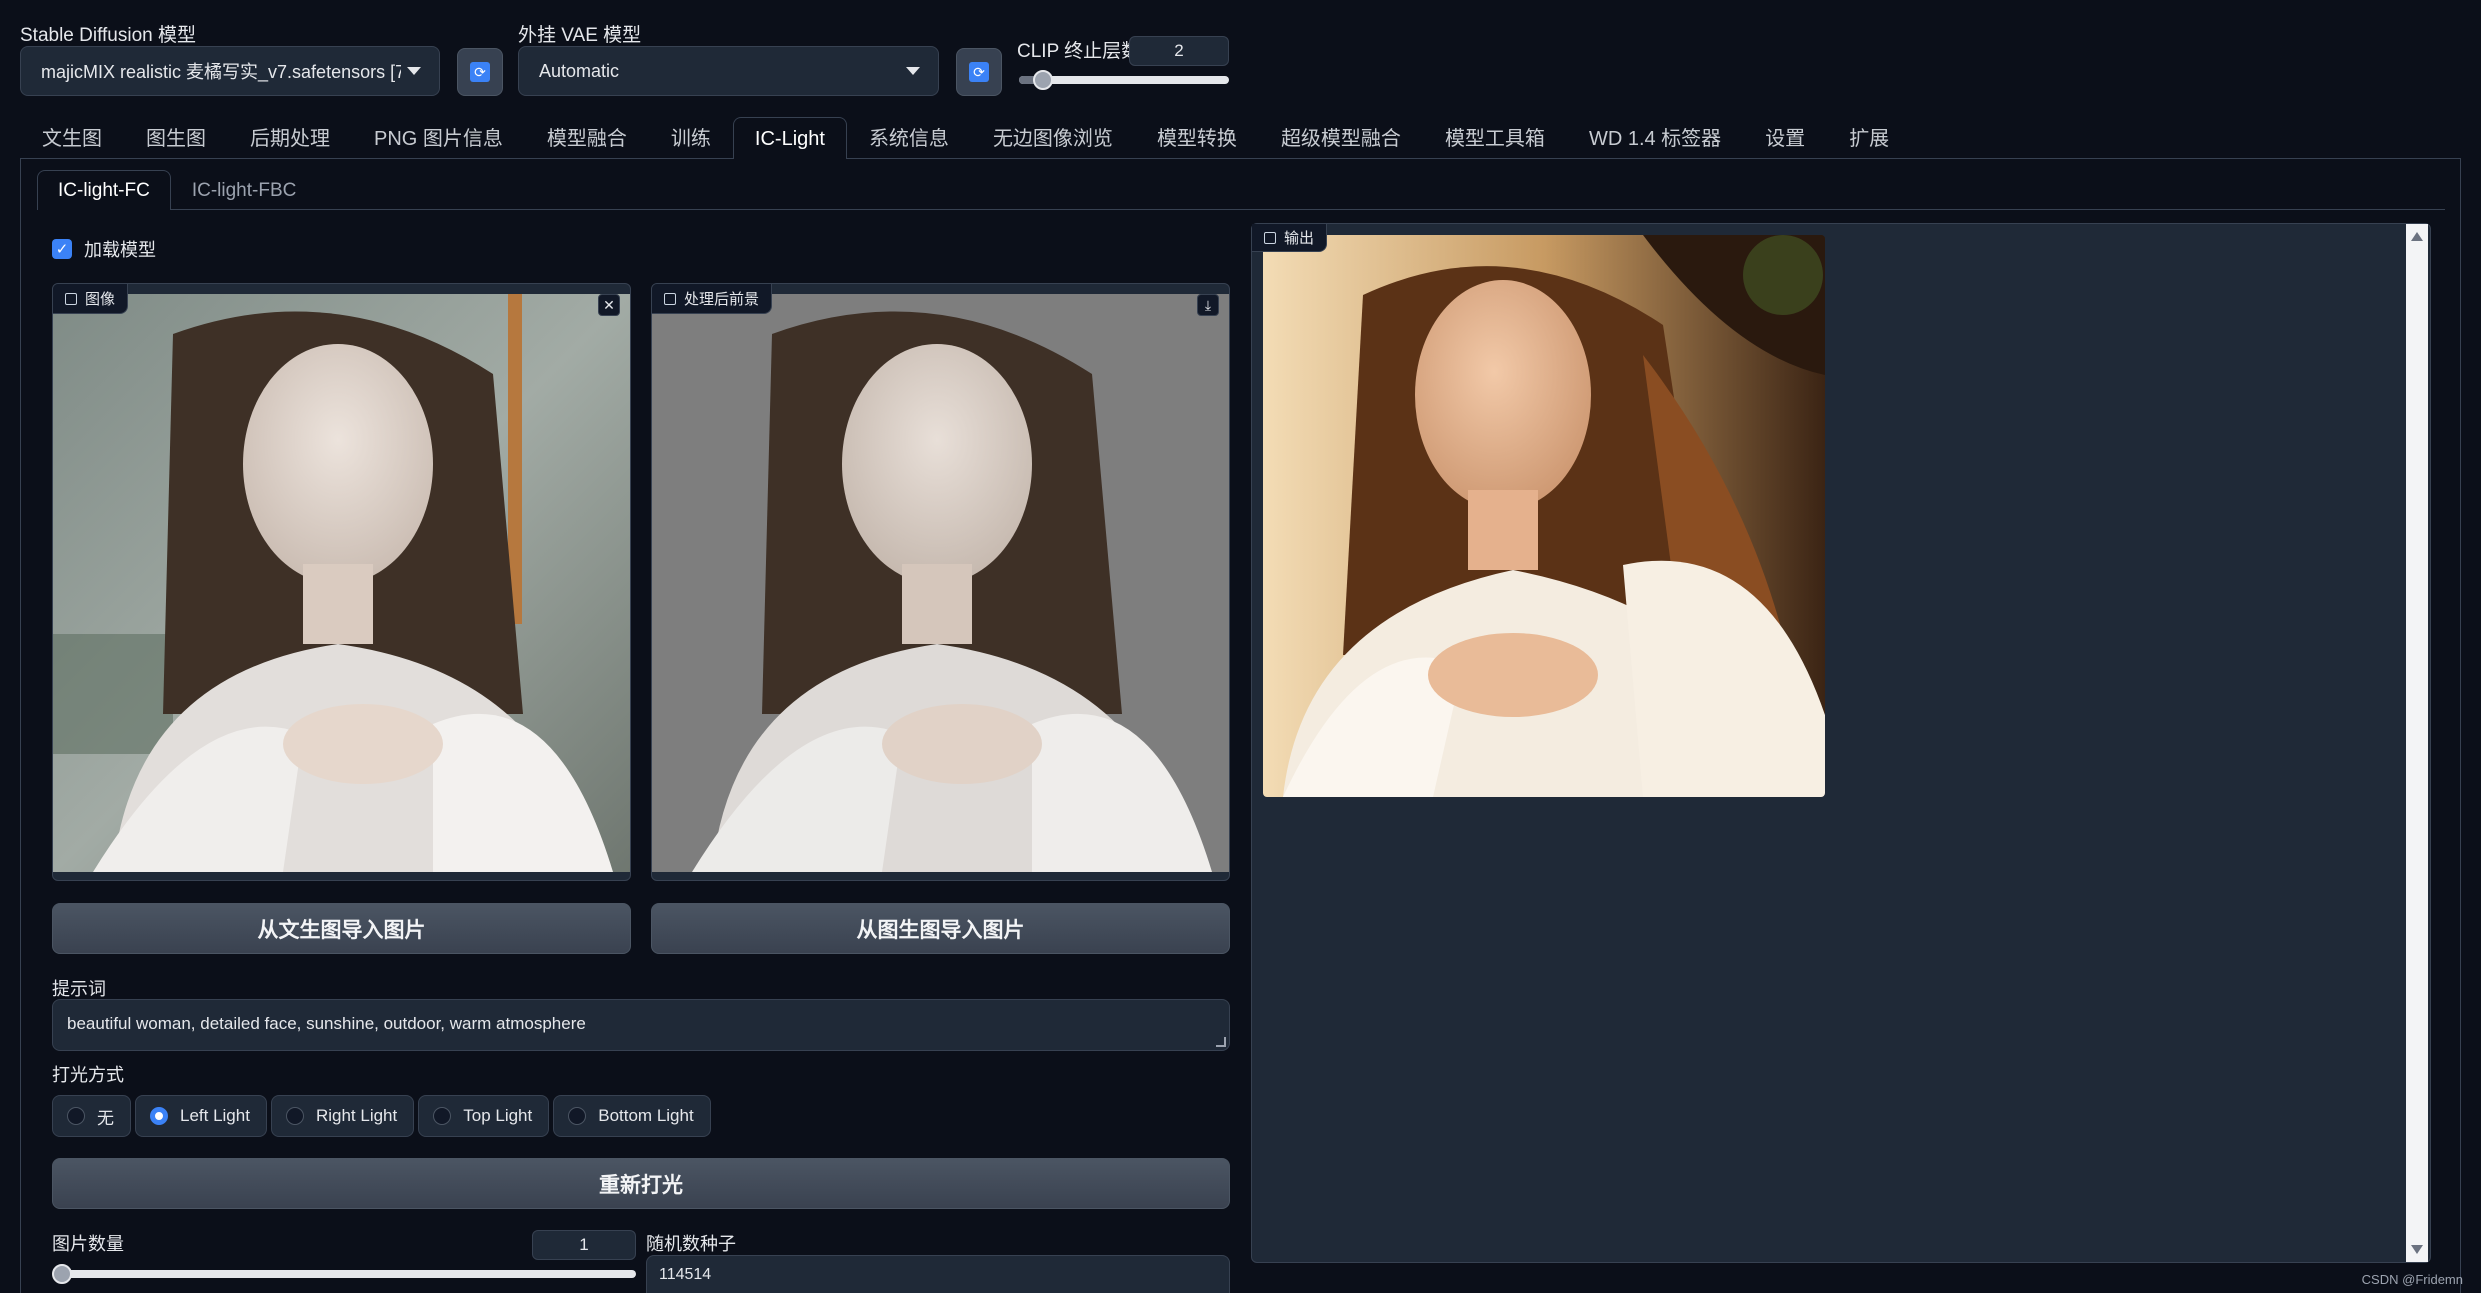 This screenshot has height=1293, width=2481. What do you see at coordinates (691, 138) in the screenshot?
I see `tab-train: 训练` at bounding box center [691, 138].